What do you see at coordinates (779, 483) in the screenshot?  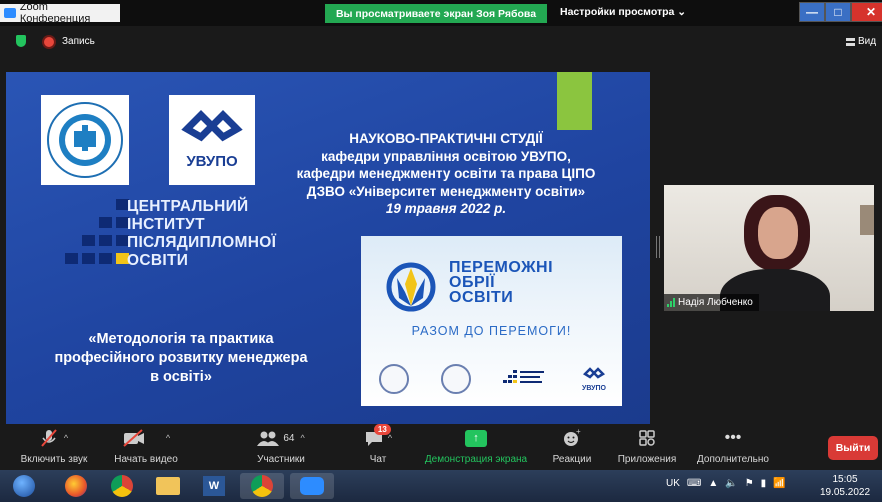 I see `network-signal-icon: 📶` at bounding box center [779, 483].